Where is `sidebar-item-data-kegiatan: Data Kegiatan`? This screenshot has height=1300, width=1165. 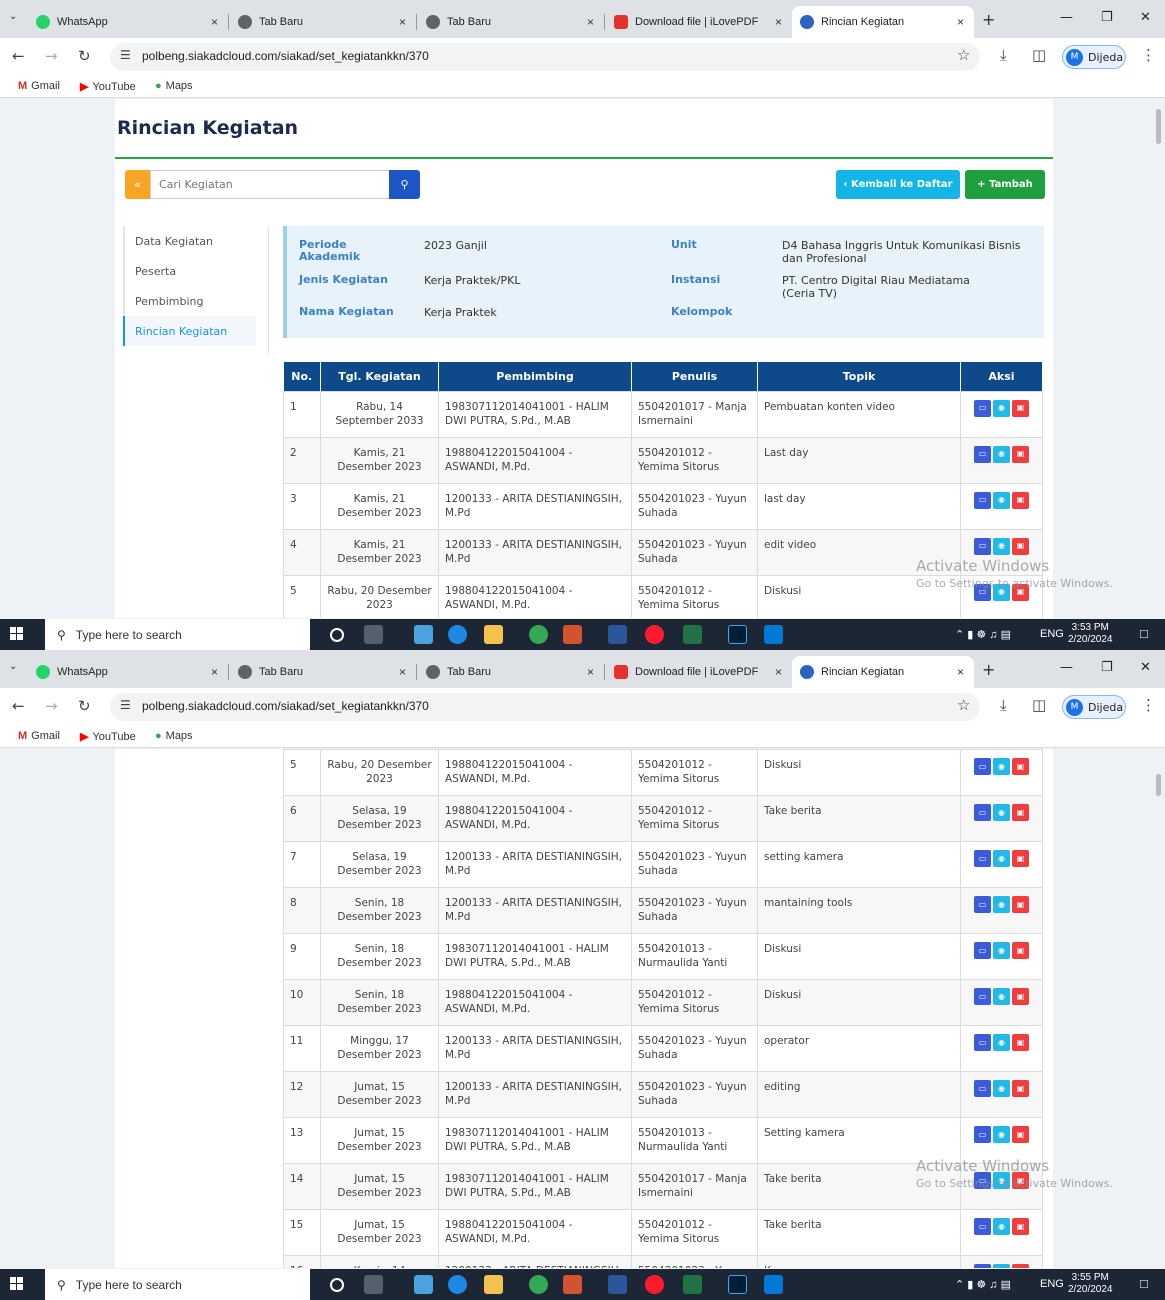 sidebar-item-data-kegiatan: Data Kegiatan is located at coordinates (189, 241).